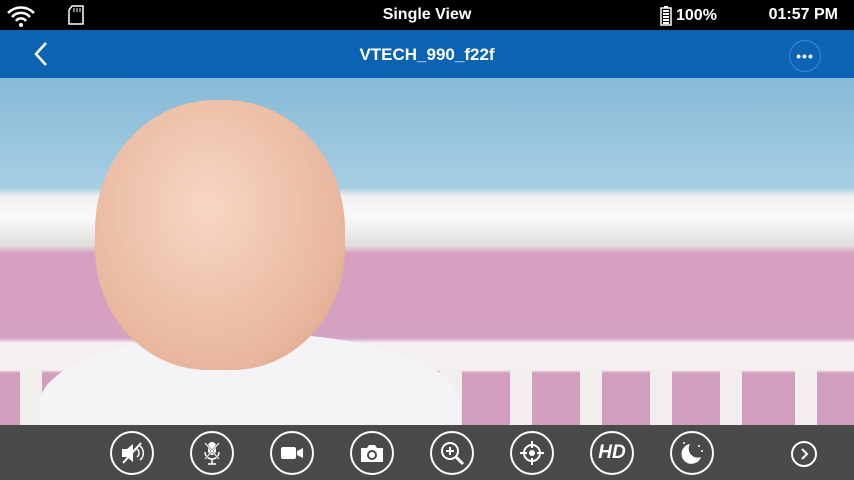 The image size is (854, 480). I want to click on next-button, so click(804, 454).